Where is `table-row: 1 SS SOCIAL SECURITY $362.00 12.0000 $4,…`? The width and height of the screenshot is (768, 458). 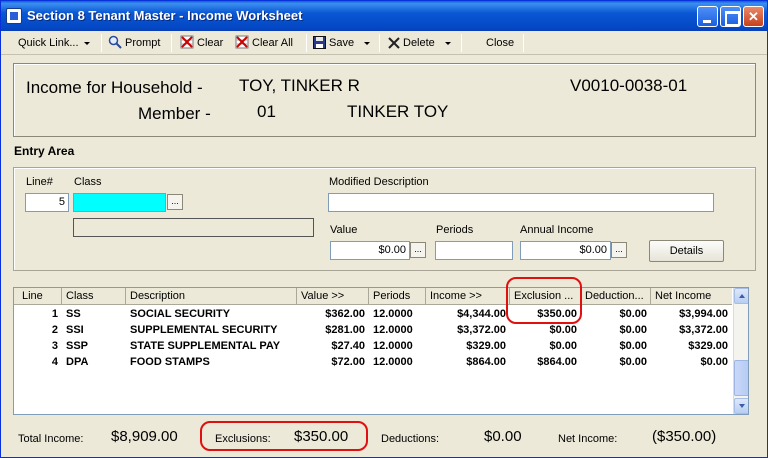
table-row: 1 SS SOCIAL SECURITY $362.00 12.0000 $4,… is located at coordinates (373, 314).